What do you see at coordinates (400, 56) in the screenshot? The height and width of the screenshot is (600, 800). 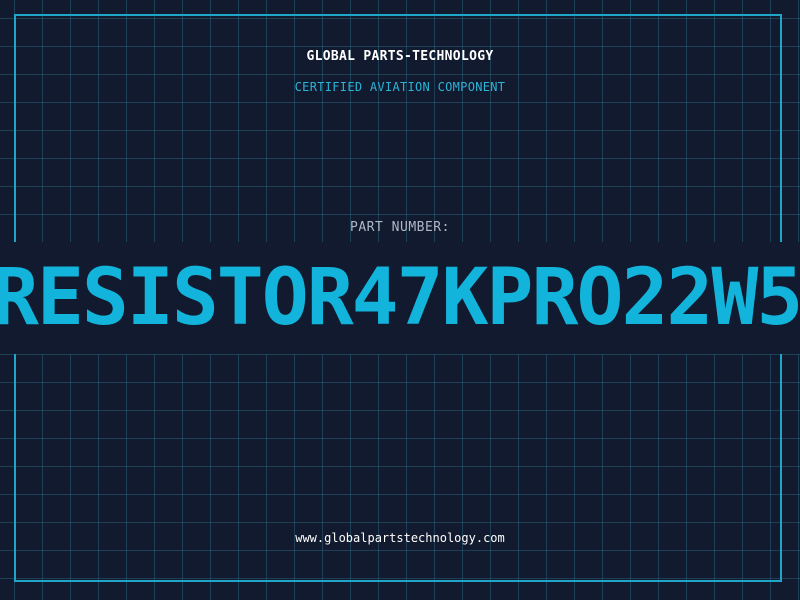 I see `company-name: GLOBAL PARTS-TECHNOLOGY` at bounding box center [400, 56].